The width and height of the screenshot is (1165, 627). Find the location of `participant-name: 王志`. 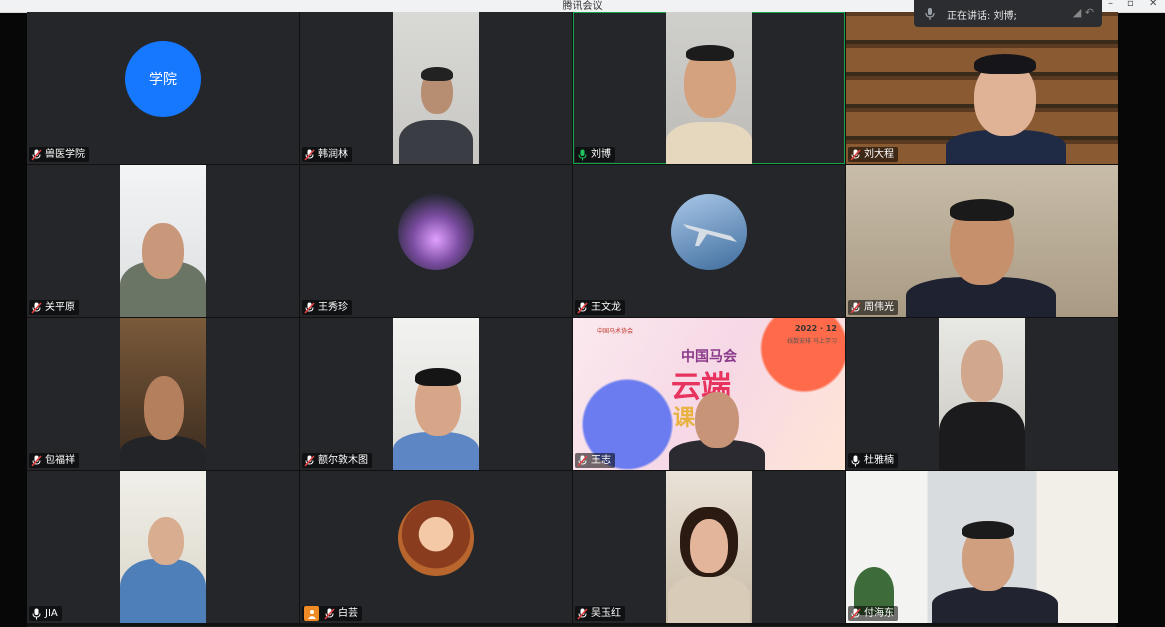

participant-name: 王志 is located at coordinates (601, 460).